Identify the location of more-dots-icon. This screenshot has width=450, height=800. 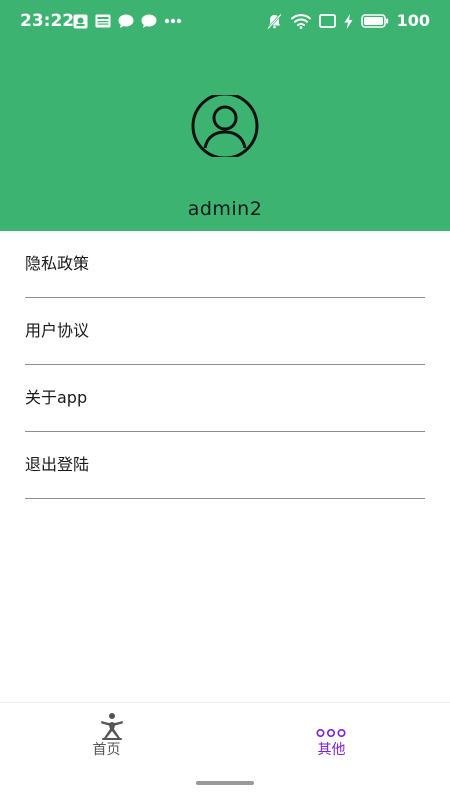
(173, 21).